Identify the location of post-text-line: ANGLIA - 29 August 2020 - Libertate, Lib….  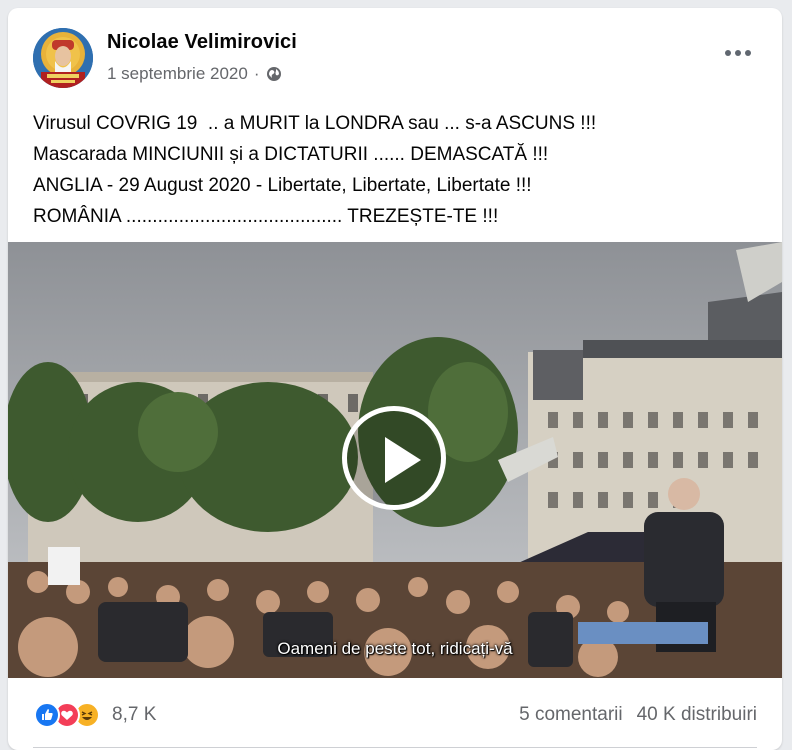
(282, 185).